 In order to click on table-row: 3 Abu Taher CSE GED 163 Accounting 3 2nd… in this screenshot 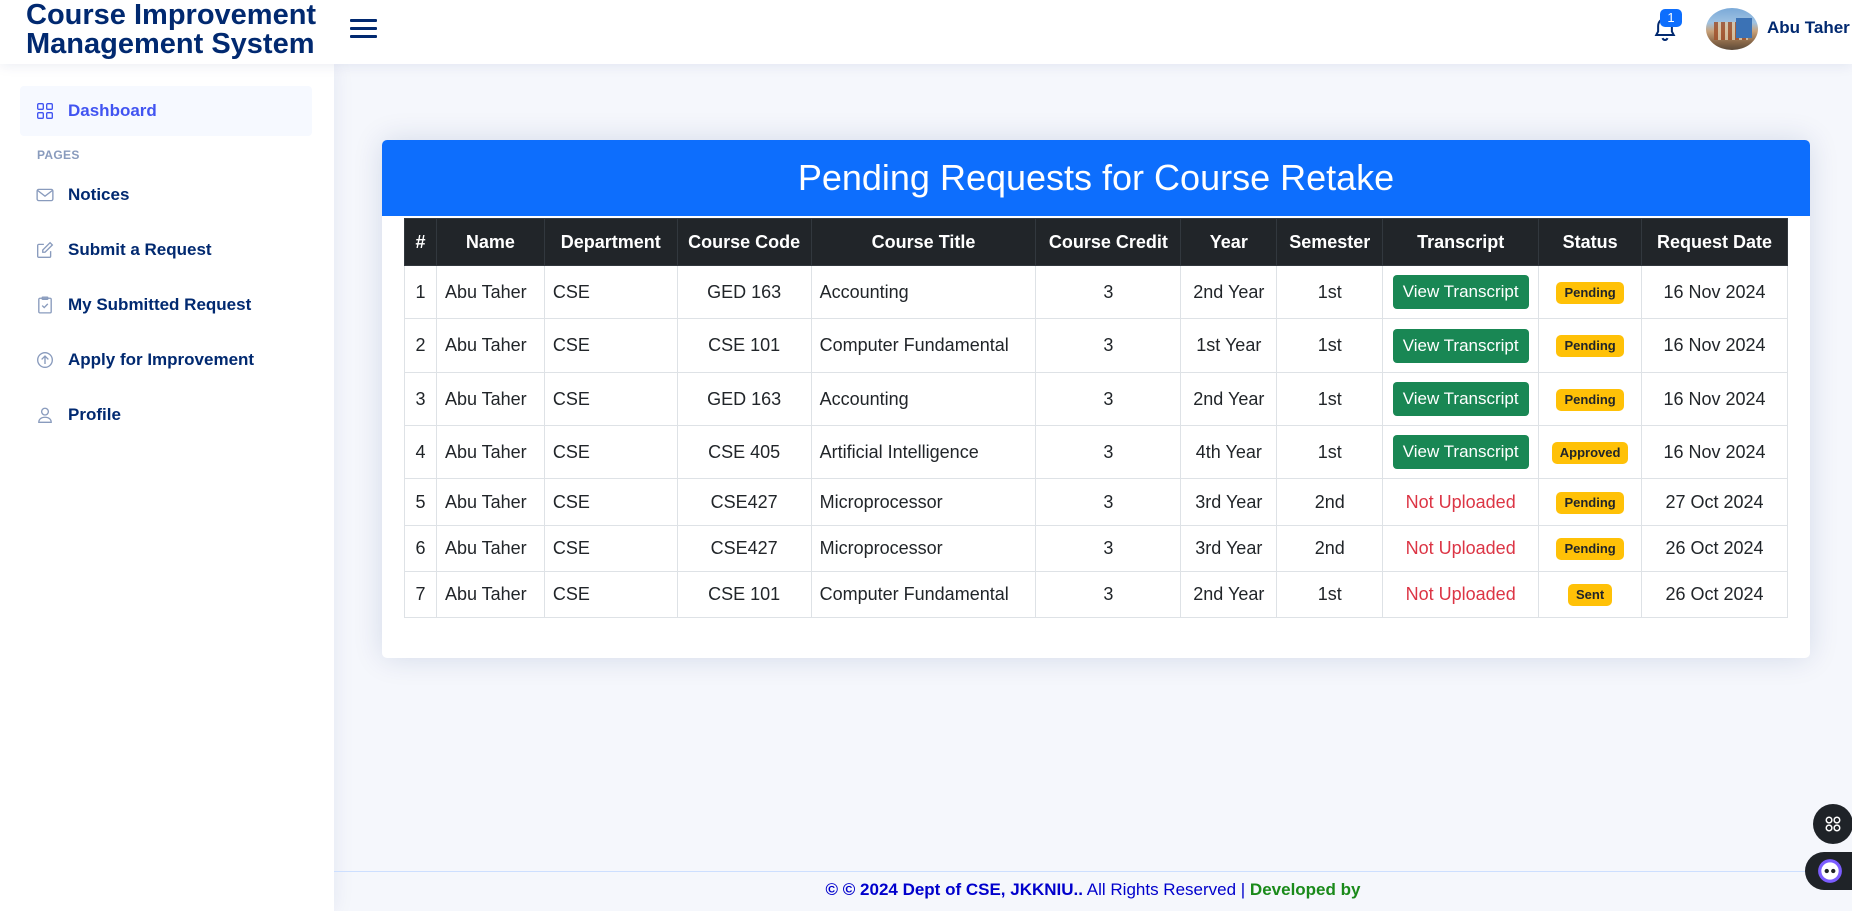, I will do `click(1096, 399)`.